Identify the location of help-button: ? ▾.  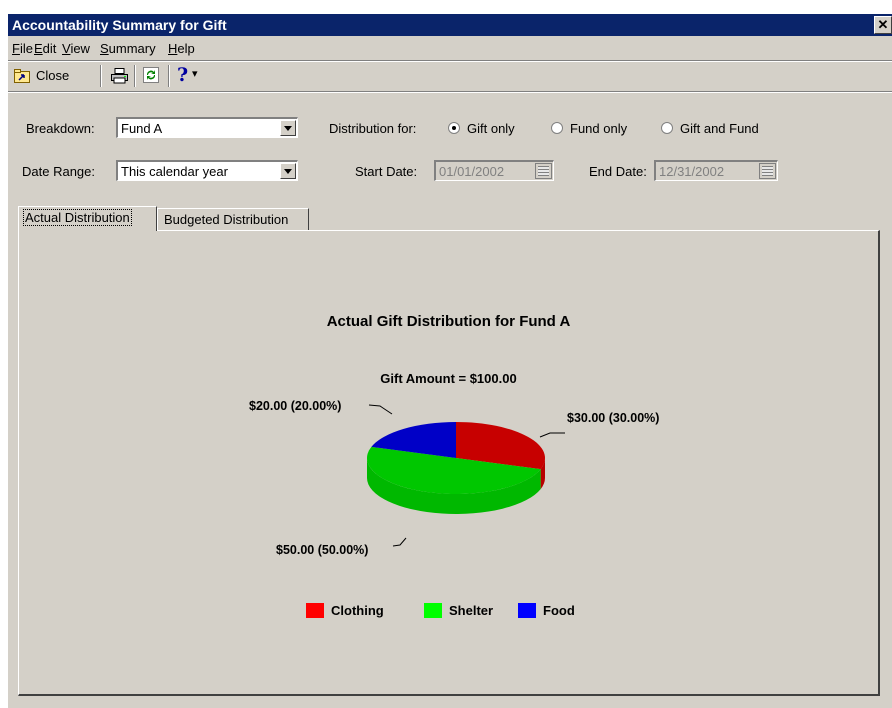
(189, 76).